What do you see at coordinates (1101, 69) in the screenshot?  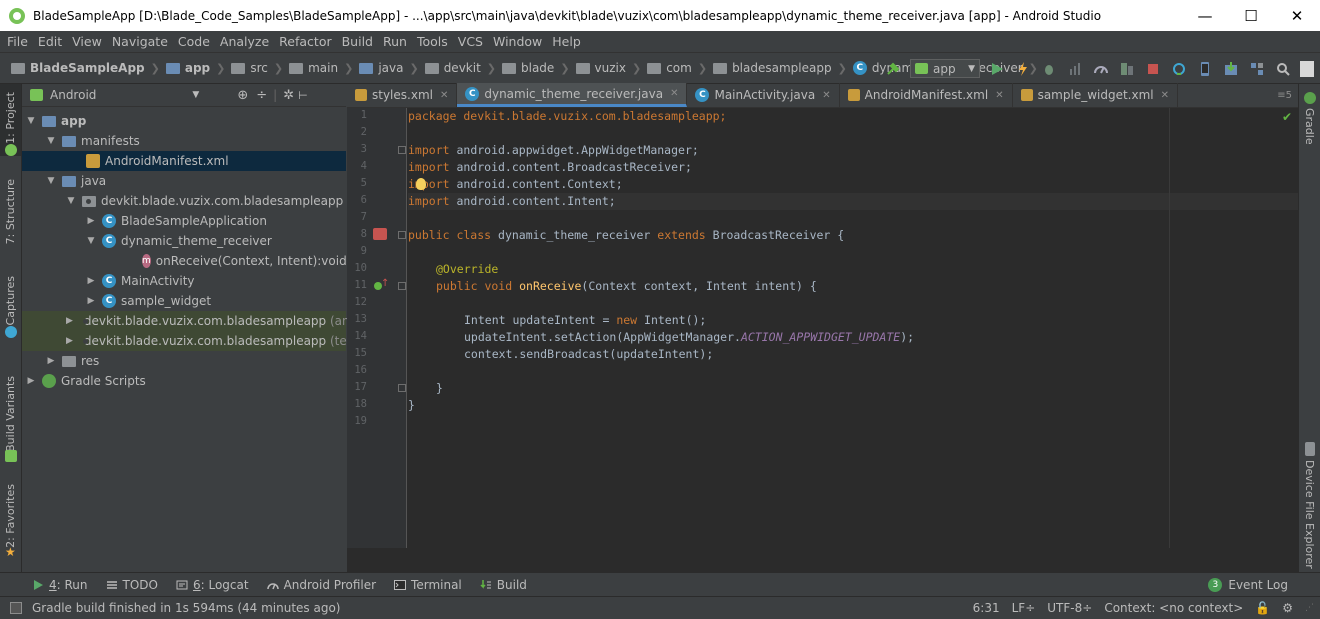 I see `attach-debugger-icon` at bounding box center [1101, 69].